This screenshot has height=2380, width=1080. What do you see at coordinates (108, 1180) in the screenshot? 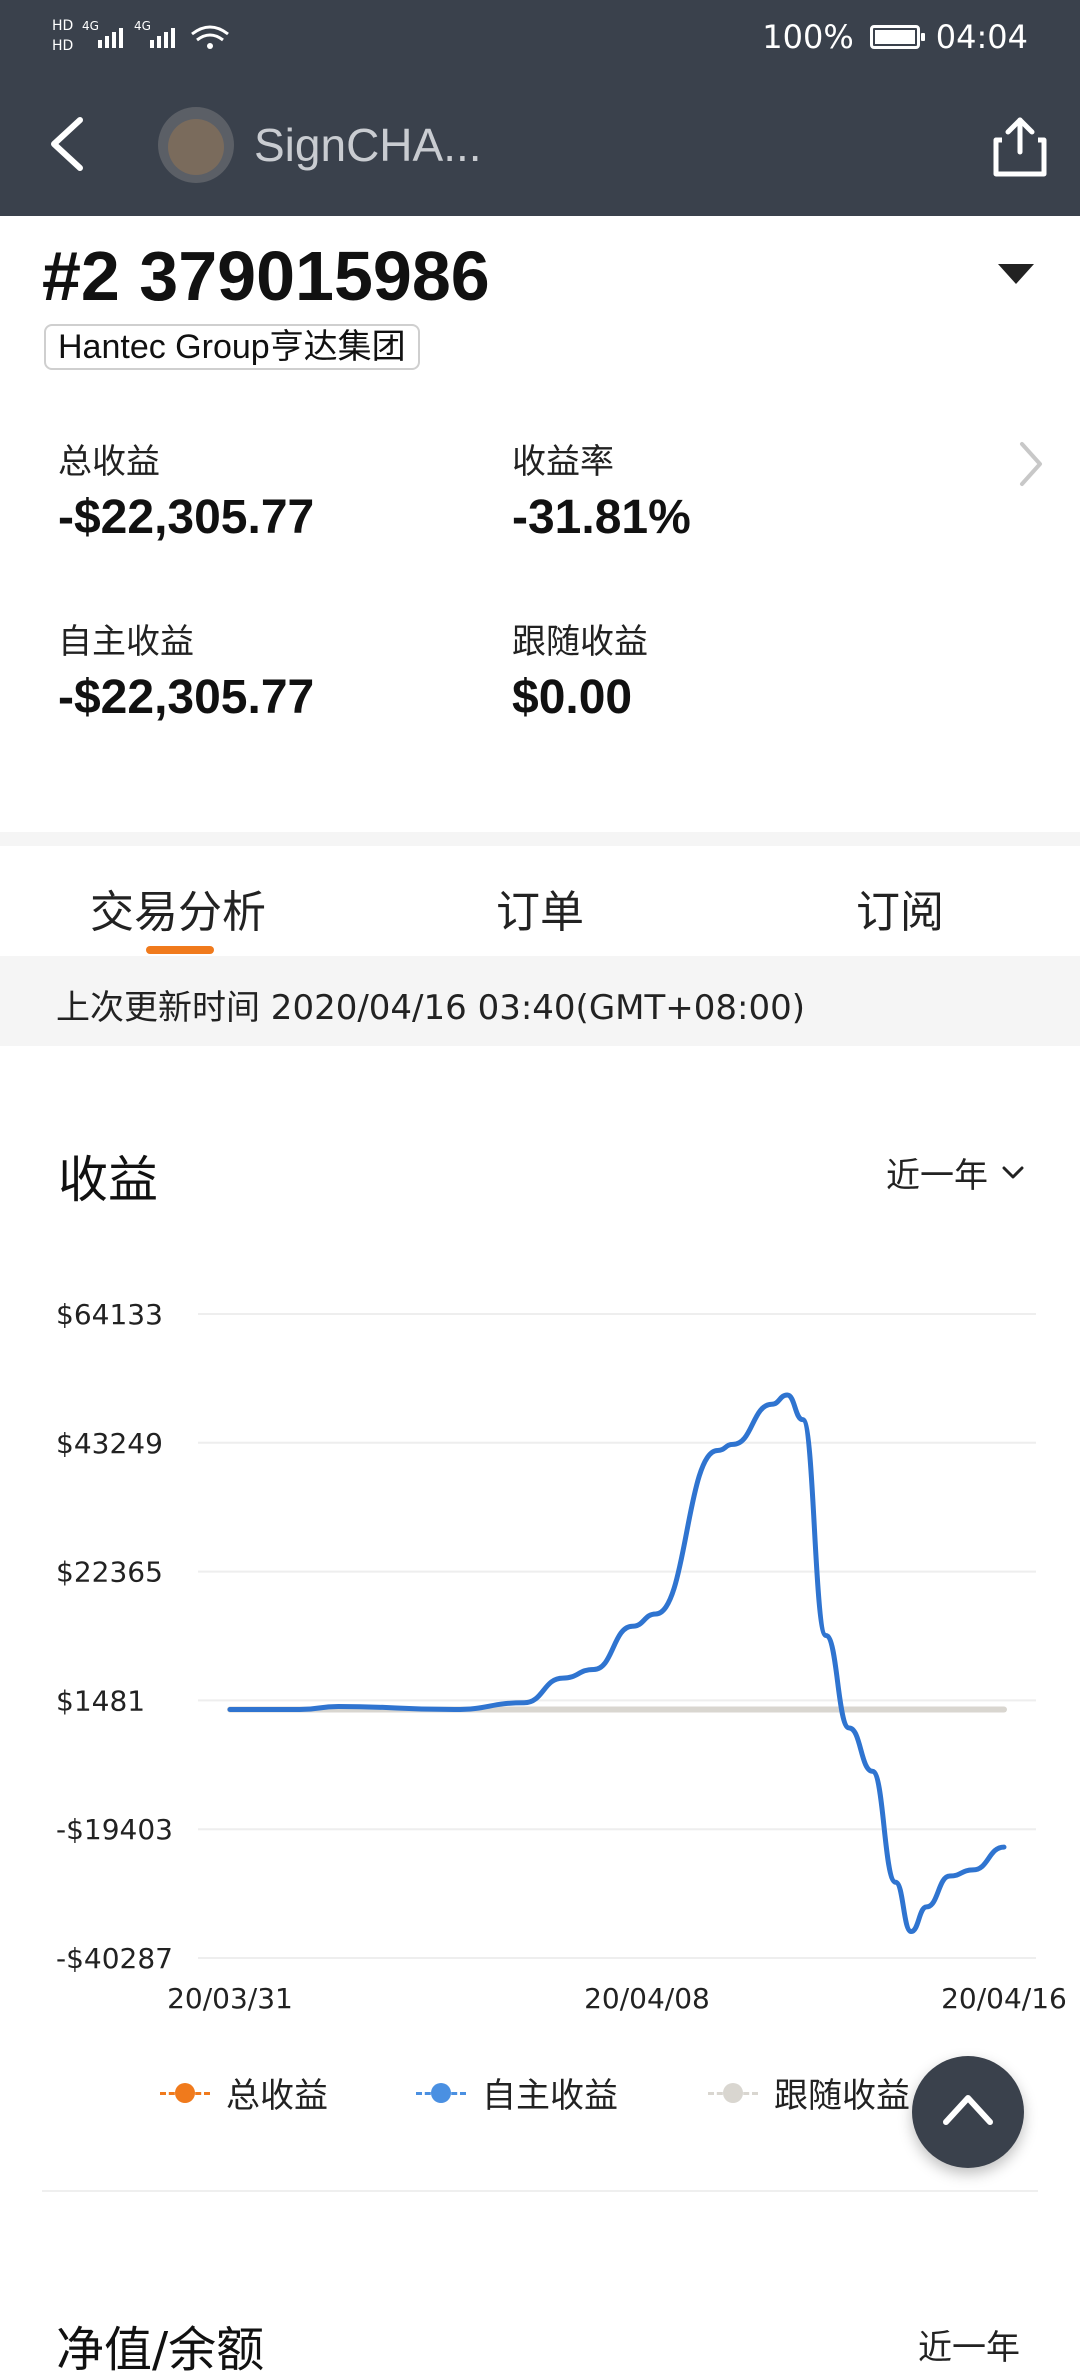
I see `profit-section-title: 收益` at bounding box center [108, 1180].